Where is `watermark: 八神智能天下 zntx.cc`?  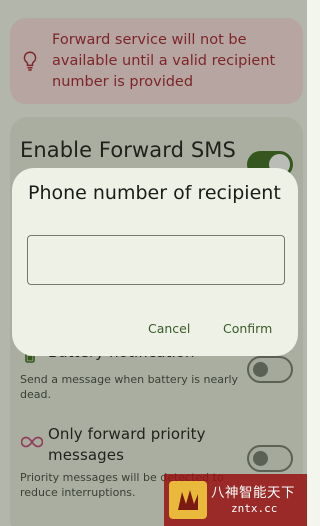 watermark: 八神智能天下 zntx.cc is located at coordinates (235, 500).